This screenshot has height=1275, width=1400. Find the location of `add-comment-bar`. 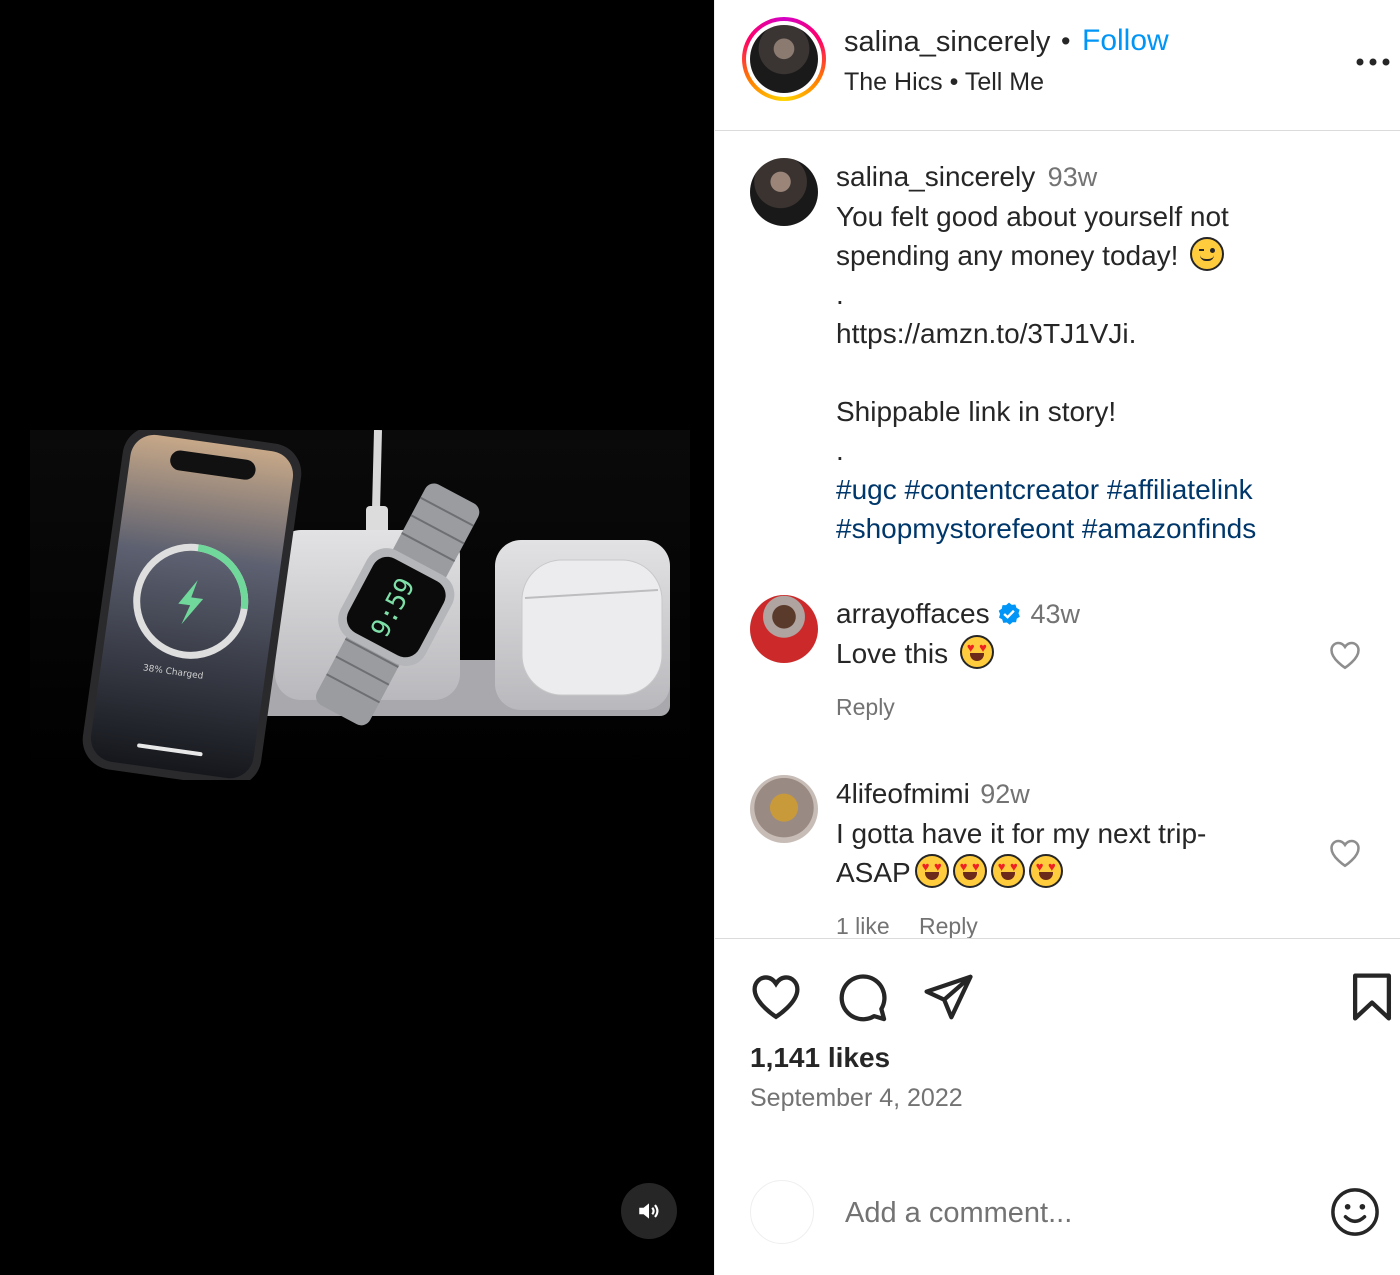

add-comment-bar is located at coordinates (1057, 1212).